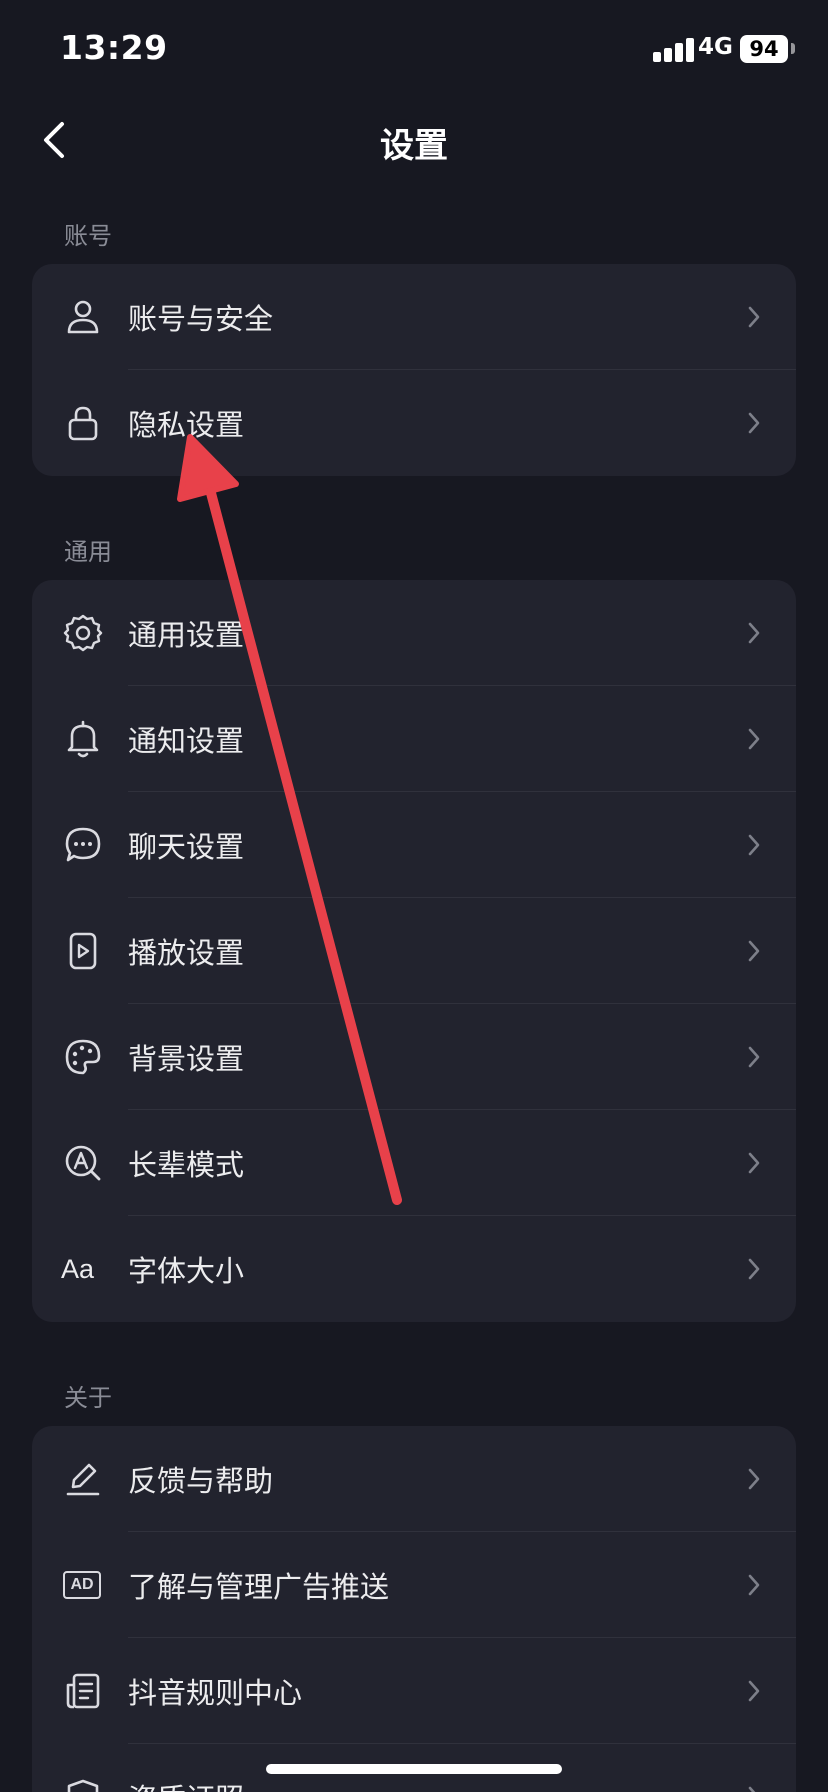 The image size is (828, 1792). Describe the element at coordinates (414, 1163) in the screenshot. I see `settings-item-elder-mode: 长辈模式` at that location.